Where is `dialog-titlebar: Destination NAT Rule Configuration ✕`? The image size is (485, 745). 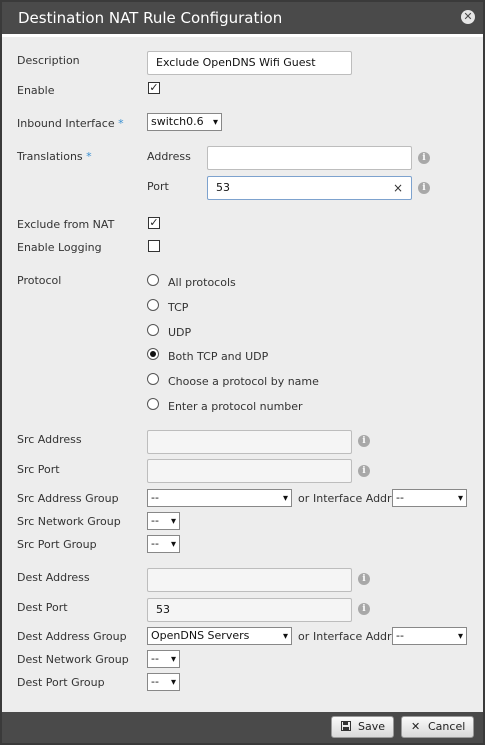 dialog-titlebar: Destination NAT Rule Configuration ✕ is located at coordinates (242, 18).